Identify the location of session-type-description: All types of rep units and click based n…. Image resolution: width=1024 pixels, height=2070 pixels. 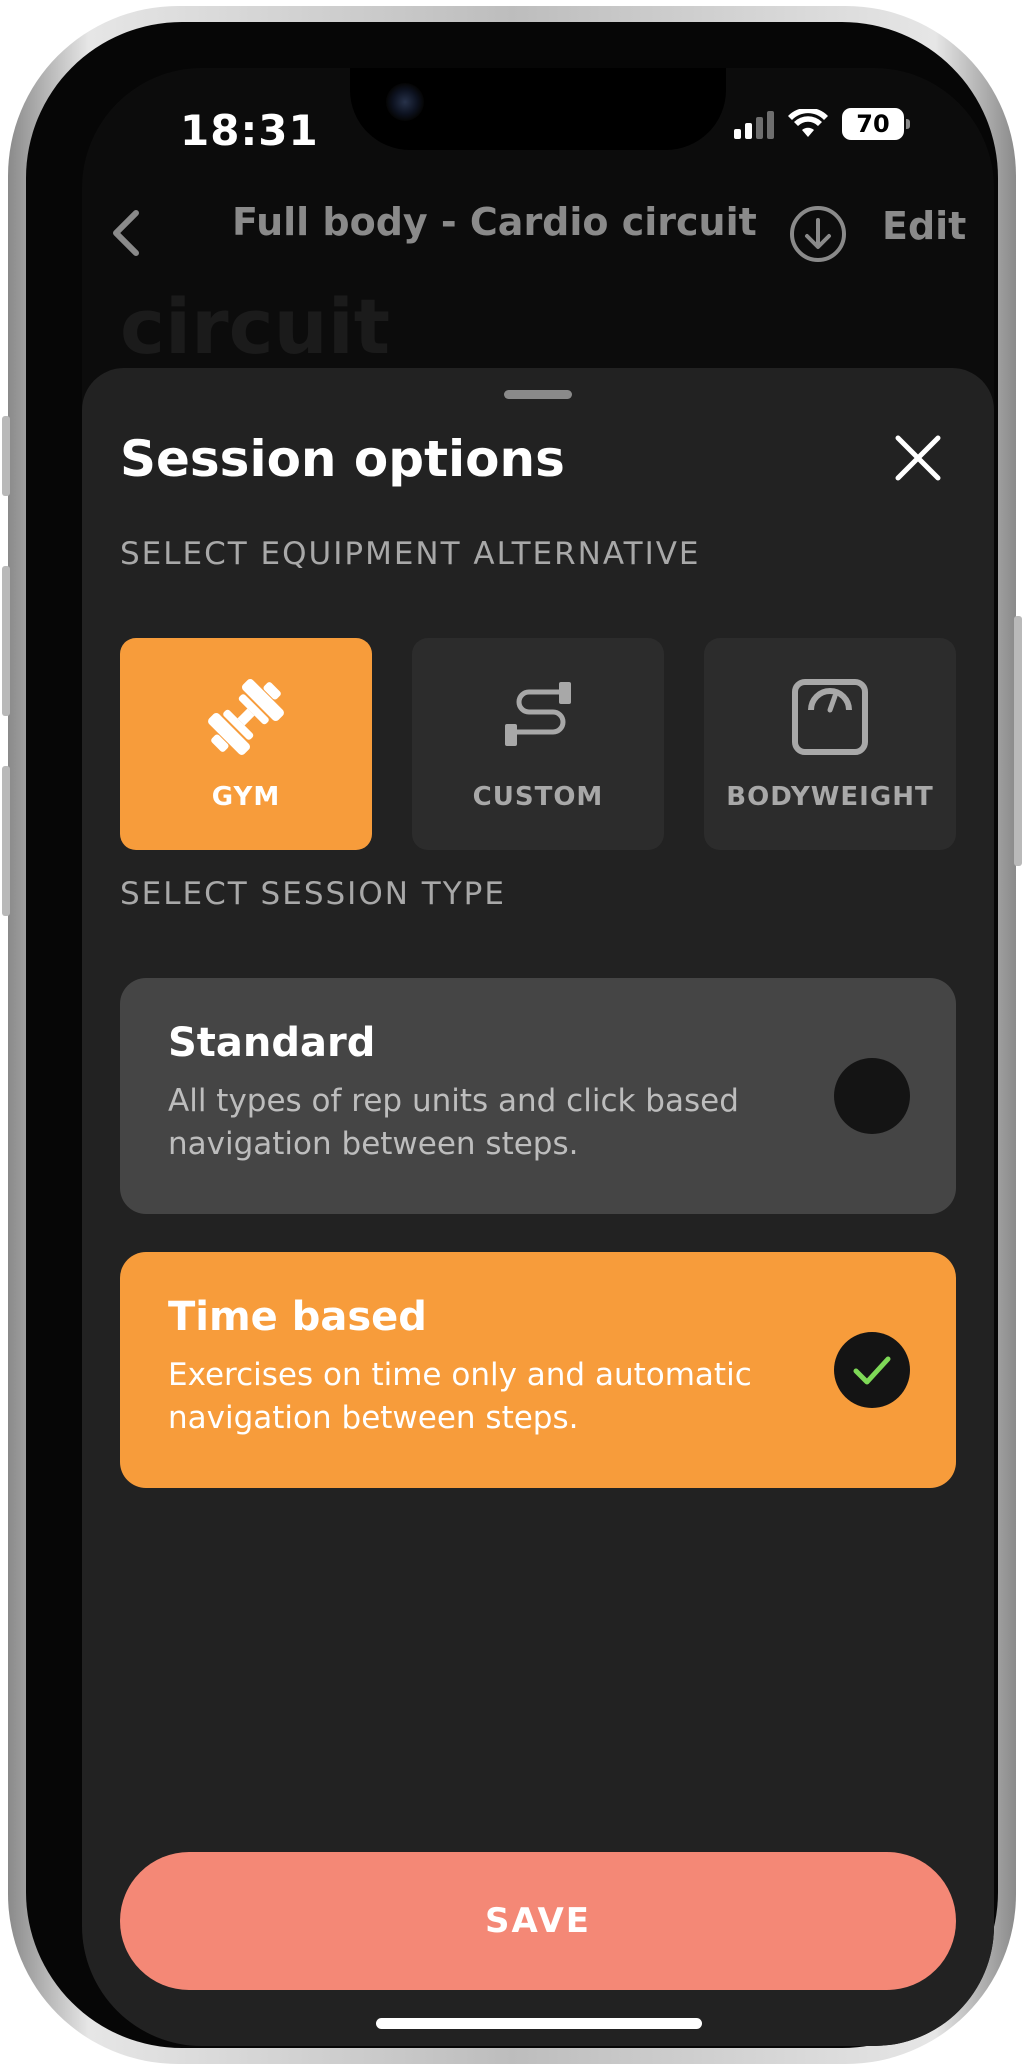
(453, 1122).